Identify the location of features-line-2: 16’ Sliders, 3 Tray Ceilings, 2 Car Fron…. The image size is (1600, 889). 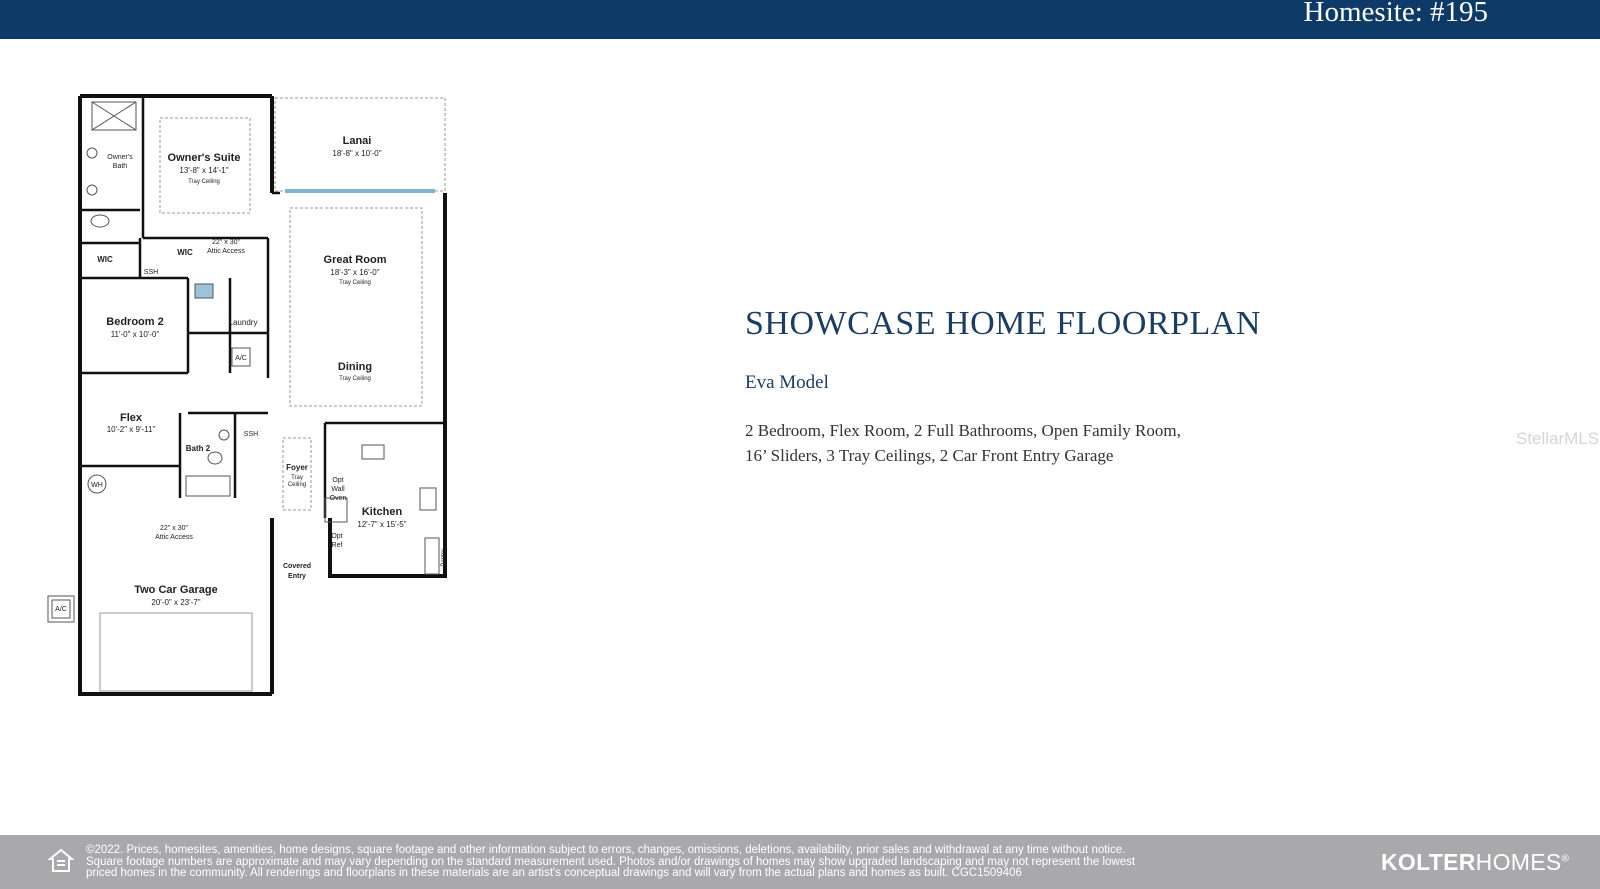
(929, 455).